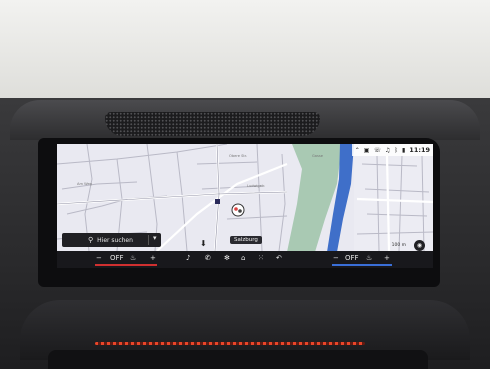 Image resolution: width=490 pixels, height=369 pixels. Describe the element at coordinates (403, 150) in the screenshot. I see `signal-icon: ▮` at that location.